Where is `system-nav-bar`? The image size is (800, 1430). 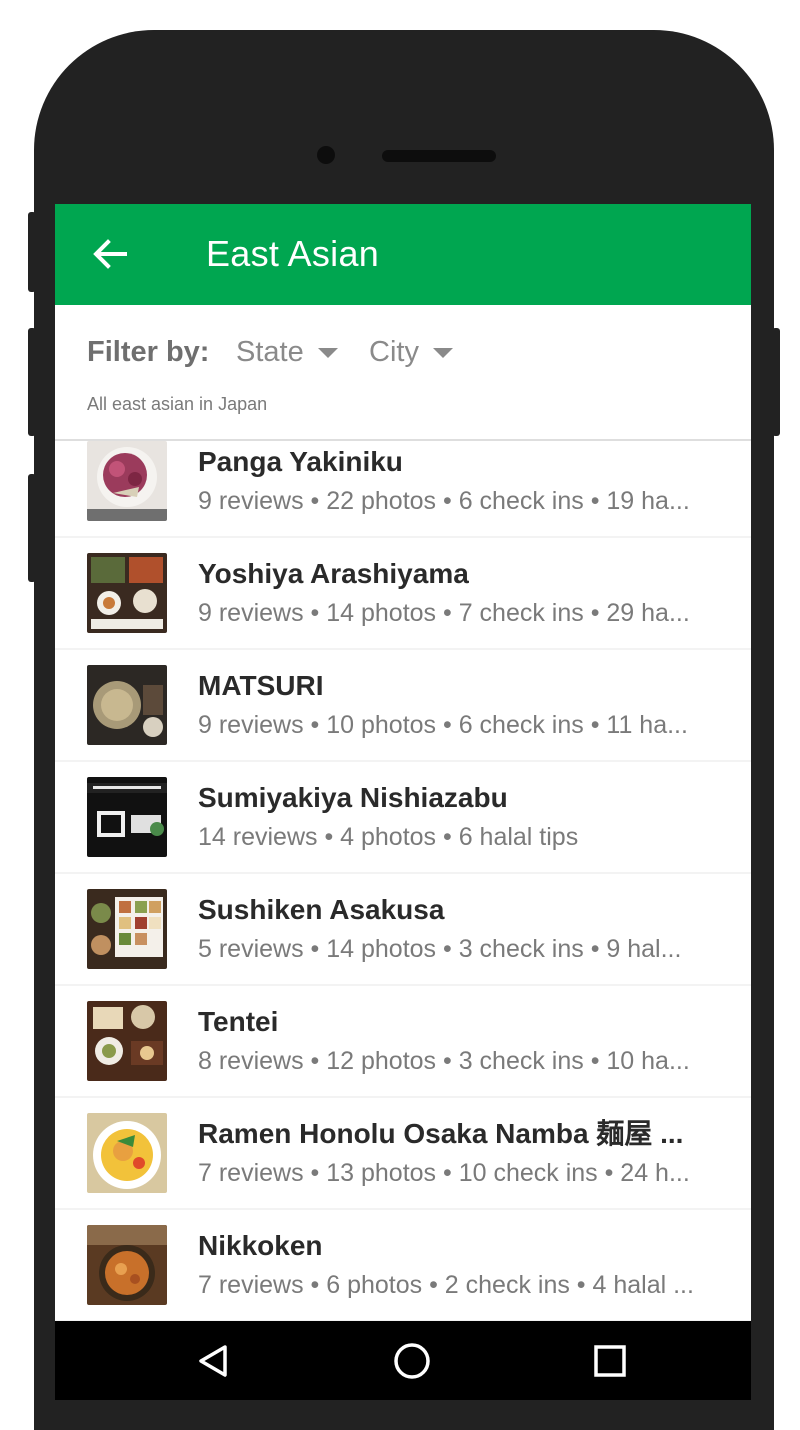
system-nav-bar is located at coordinates (403, 1360).